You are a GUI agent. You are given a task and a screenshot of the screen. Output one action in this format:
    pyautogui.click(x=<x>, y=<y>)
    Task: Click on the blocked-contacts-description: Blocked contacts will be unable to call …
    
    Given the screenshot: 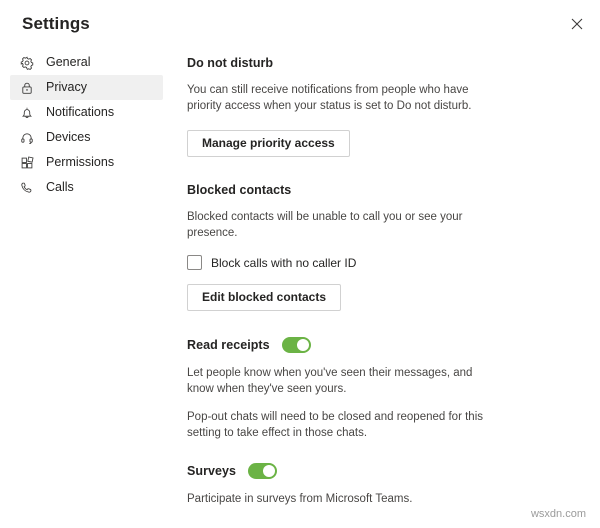 What is the action you would take?
    pyautogui.click(x=325, y=225)
    